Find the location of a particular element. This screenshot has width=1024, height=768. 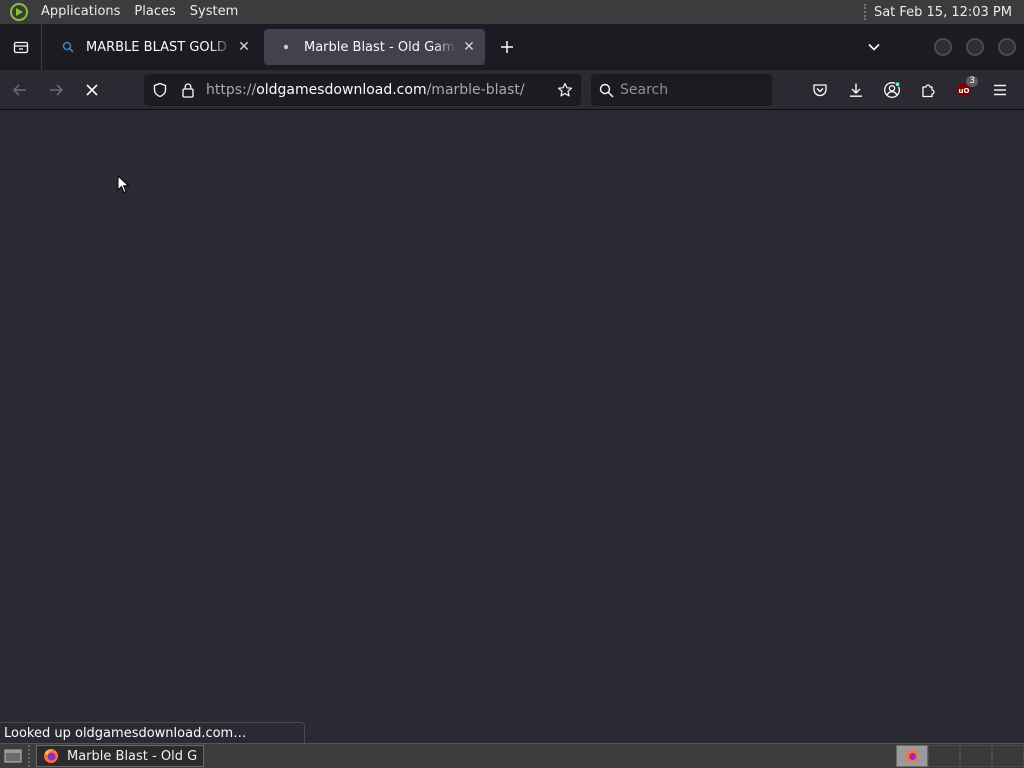

taskbar-separator is located at coordinates (31, 756).